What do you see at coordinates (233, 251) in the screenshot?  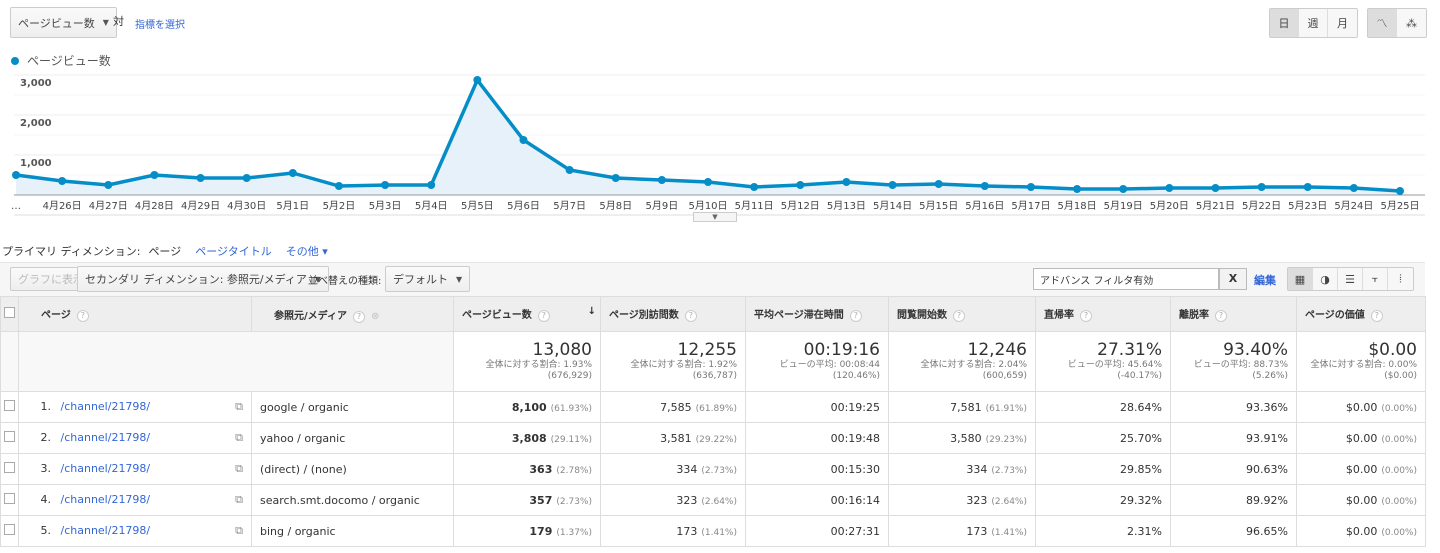 I see `dimension-page-title: ページタイトル` at bounding box center [233, 251].